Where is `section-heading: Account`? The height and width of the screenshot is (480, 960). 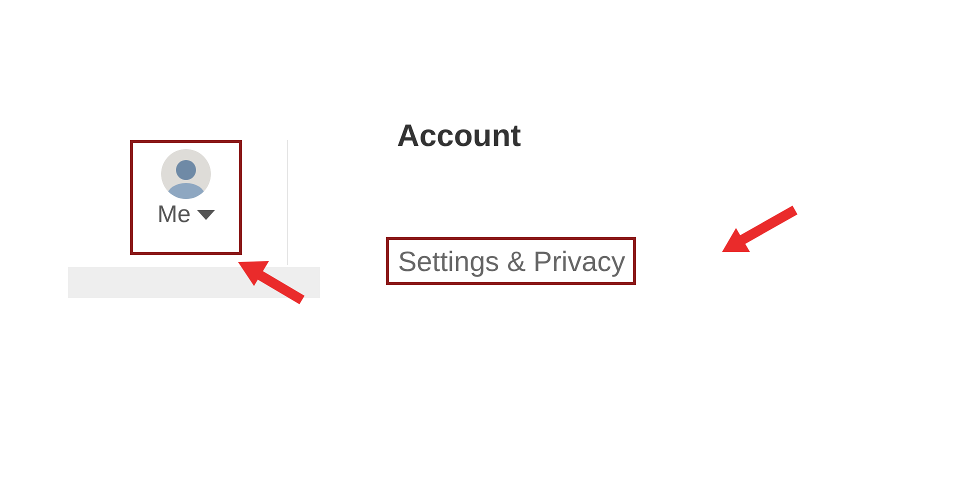 section-heading: Account is located at coordinates (459, 136).